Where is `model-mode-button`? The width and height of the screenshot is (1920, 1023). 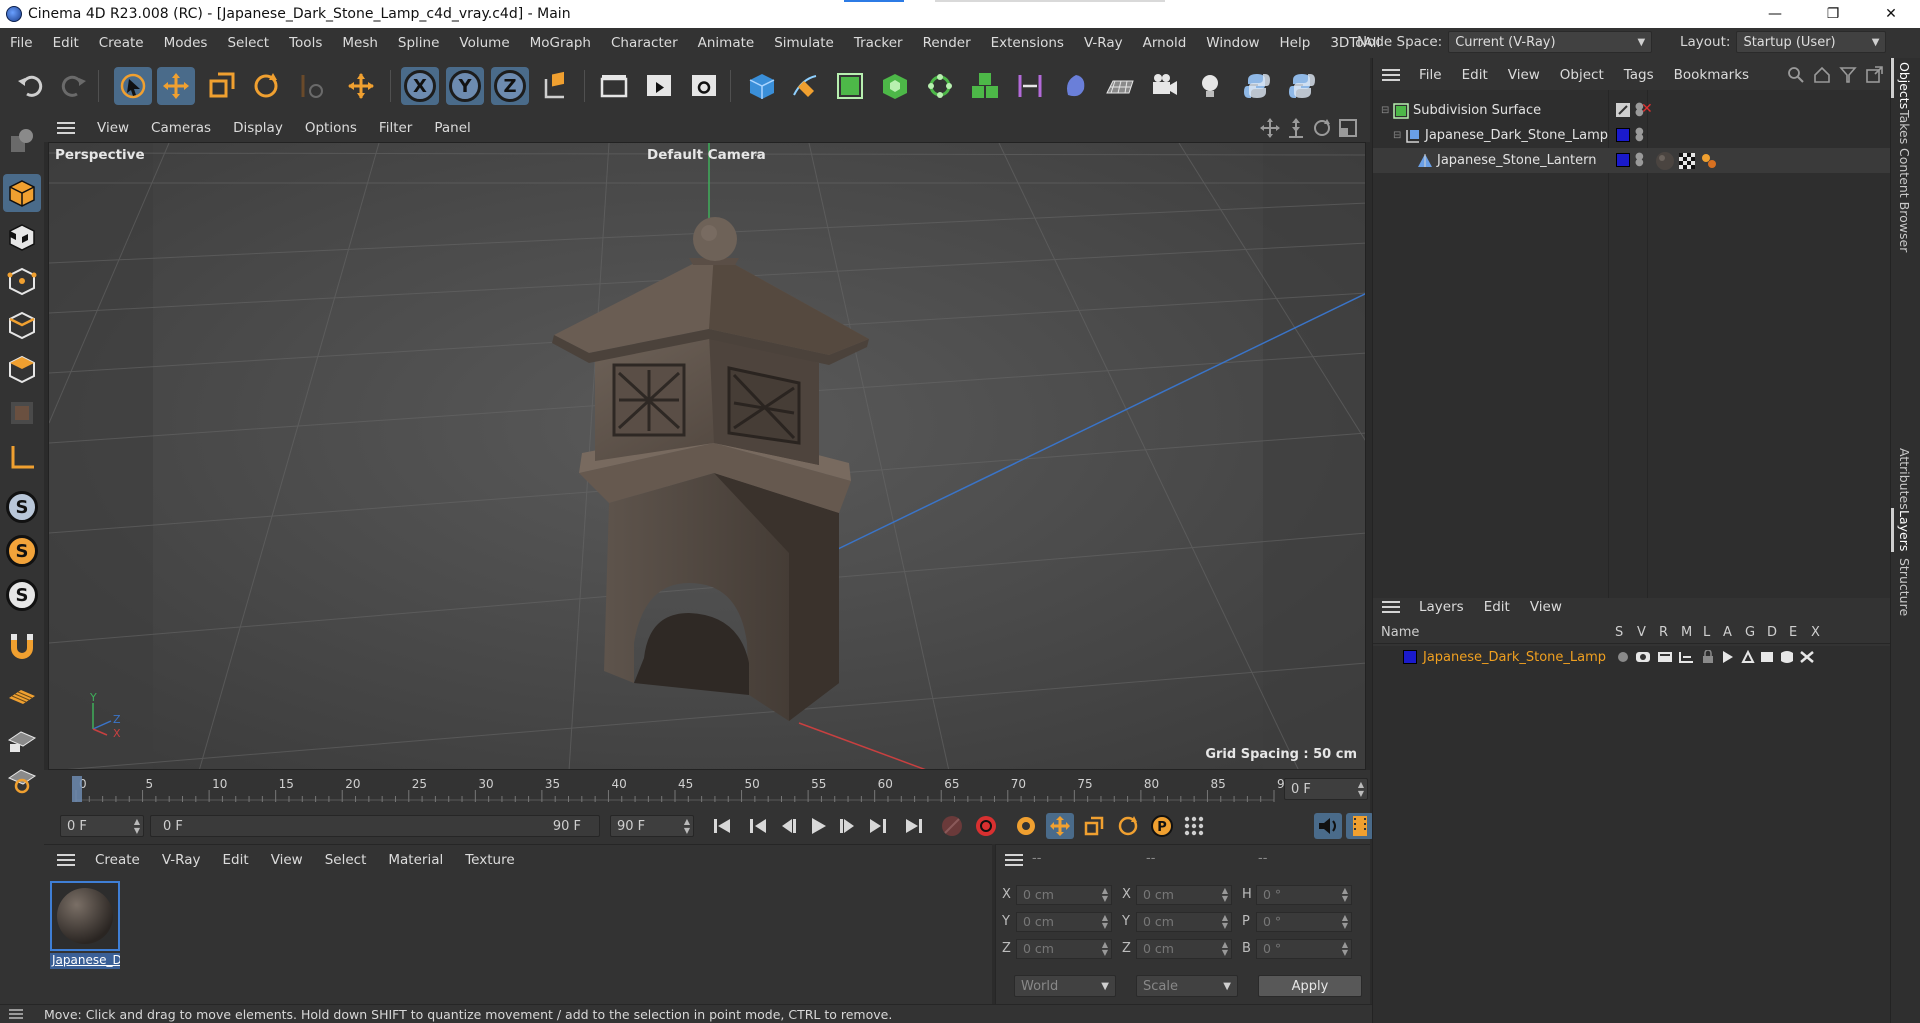 model-mode-button is located at coordinates (22, 193).